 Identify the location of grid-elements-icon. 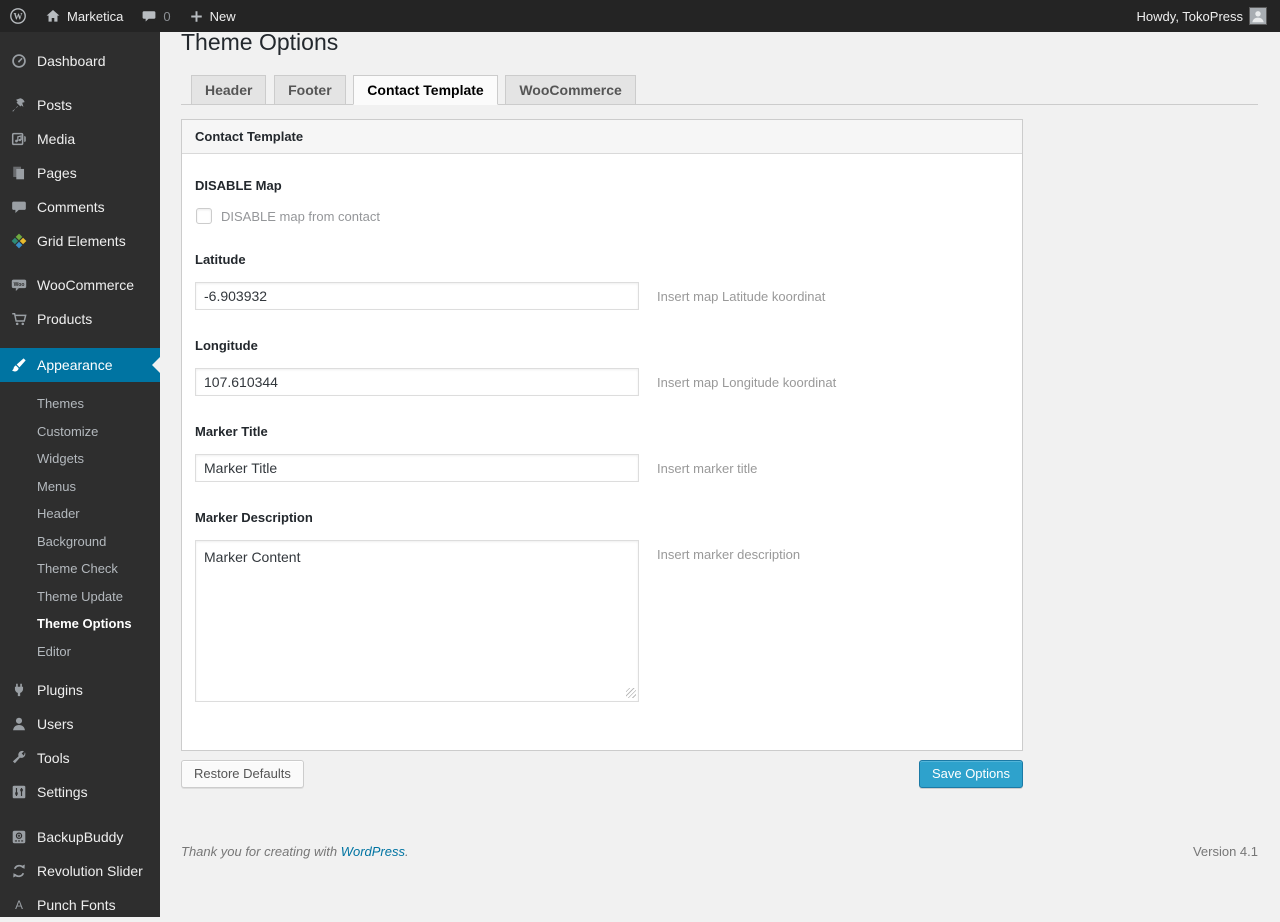
(18, 241).